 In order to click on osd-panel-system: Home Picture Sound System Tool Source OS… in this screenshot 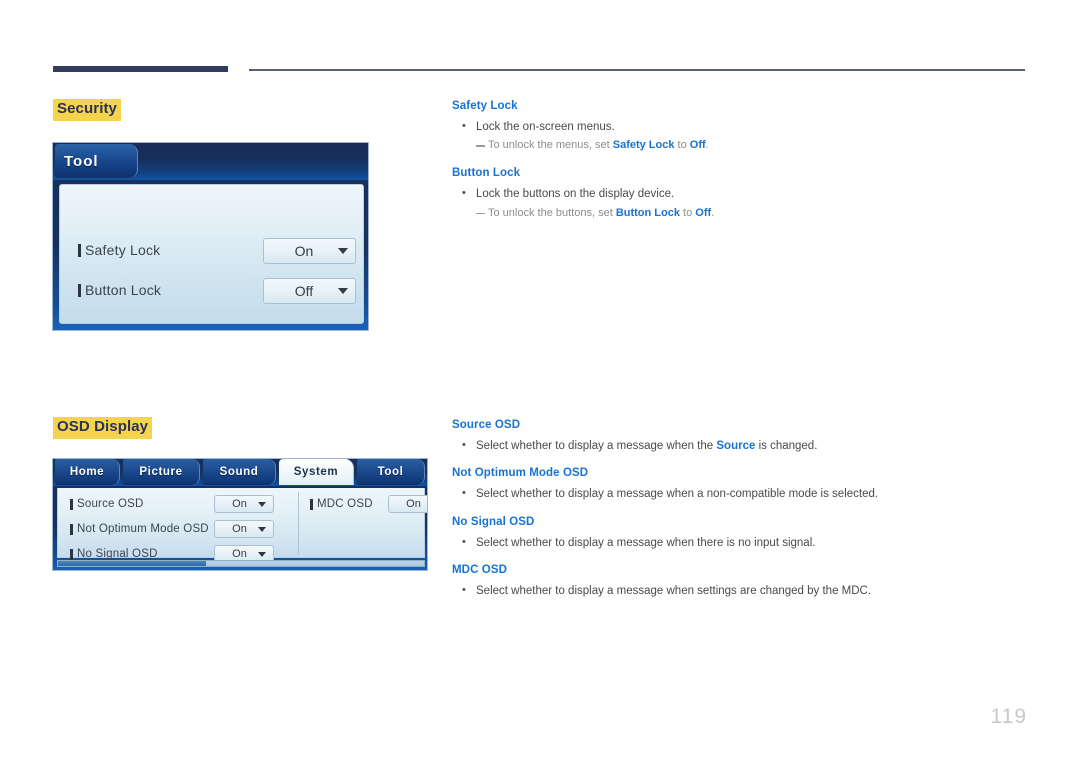, I will do `click(240, 514)`.